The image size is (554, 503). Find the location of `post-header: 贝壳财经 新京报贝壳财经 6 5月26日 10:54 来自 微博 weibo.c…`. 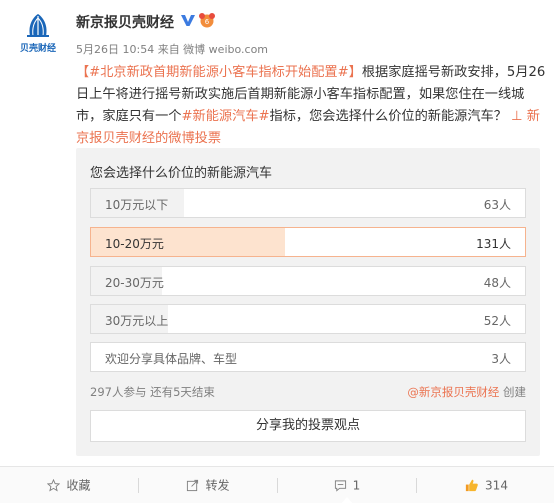

post-header: 贝壳财经 新京报贝壳财经 6 5月26日 10:54 来自 微博 weibo.c… is located at coordinates (277, 31).